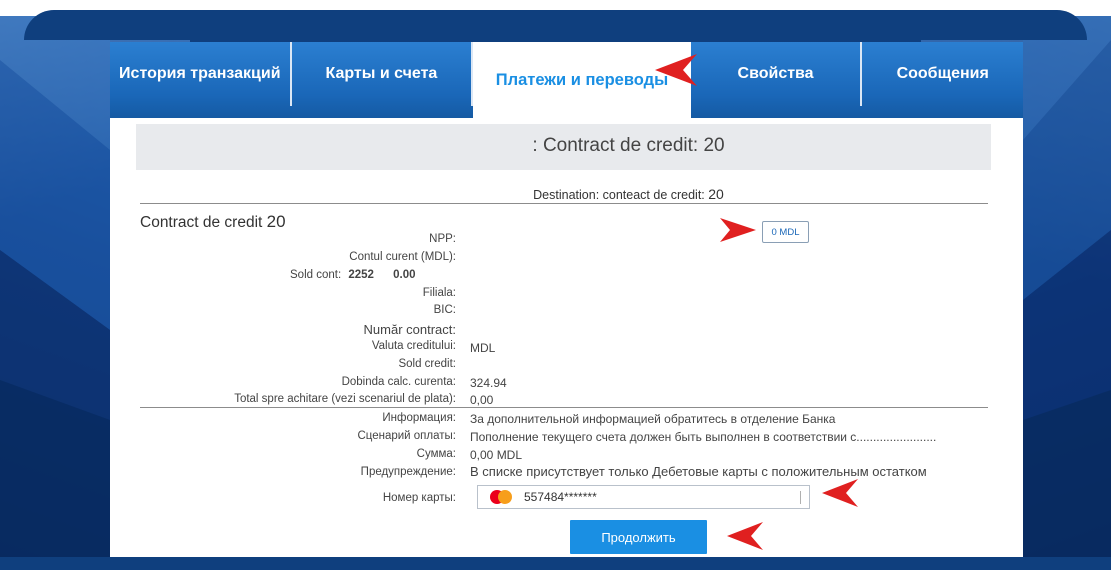 The image size is (1111, 570). What do you see at coordinates (298, 419) in the screenshot?
I see `payment-row-info: Информация:` at bounding box center [298, 419].